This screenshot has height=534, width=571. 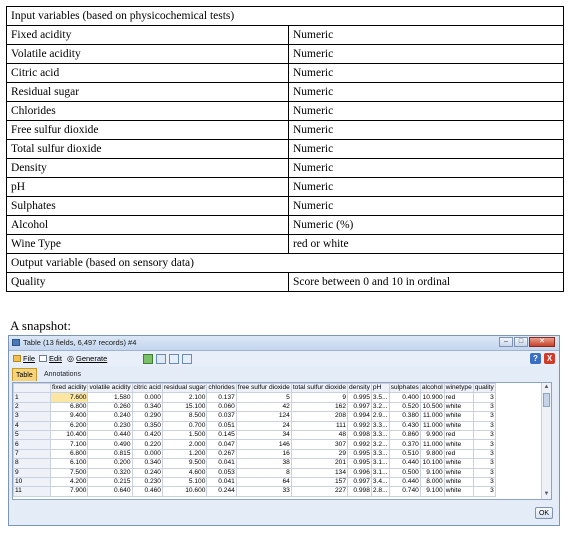 I want to click on table-cell: 5, so click(x=263, y=397).